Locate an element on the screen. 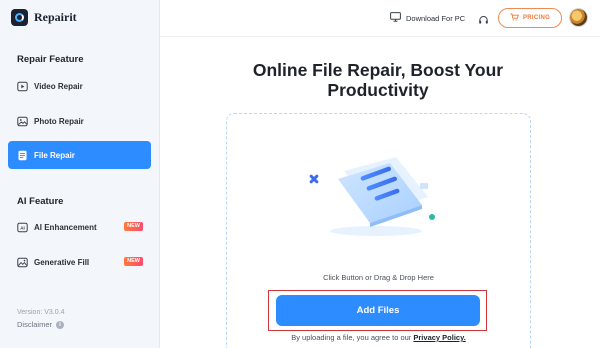 The height and width of the screenshot is (348, 600). image-fill-icon is located at coordinates (22, 262).